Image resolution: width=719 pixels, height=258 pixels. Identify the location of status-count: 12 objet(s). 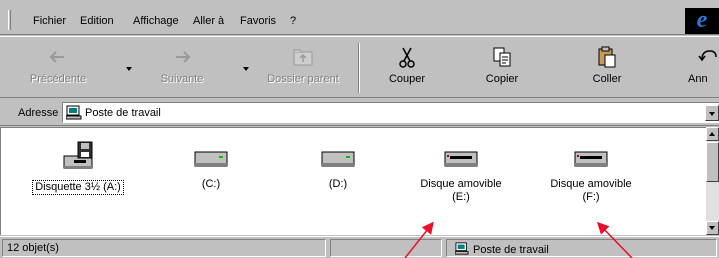
(164, 248).